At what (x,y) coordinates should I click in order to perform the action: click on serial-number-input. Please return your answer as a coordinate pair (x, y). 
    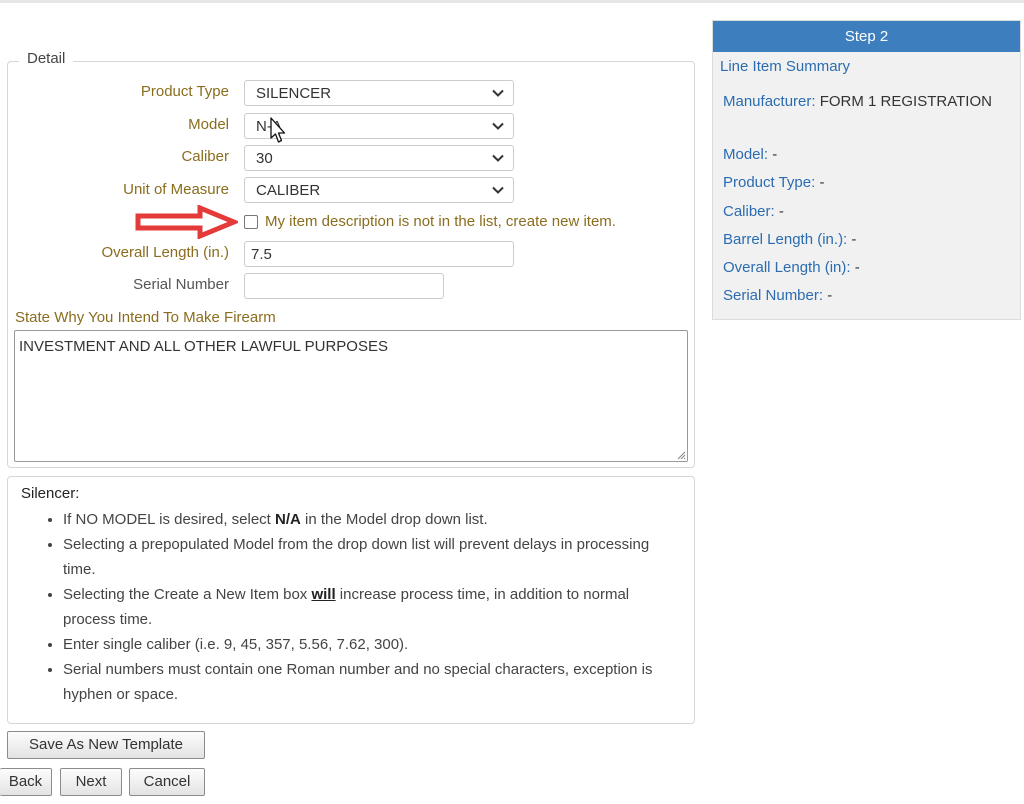
    Looking at the image, I should click on (344, 286).